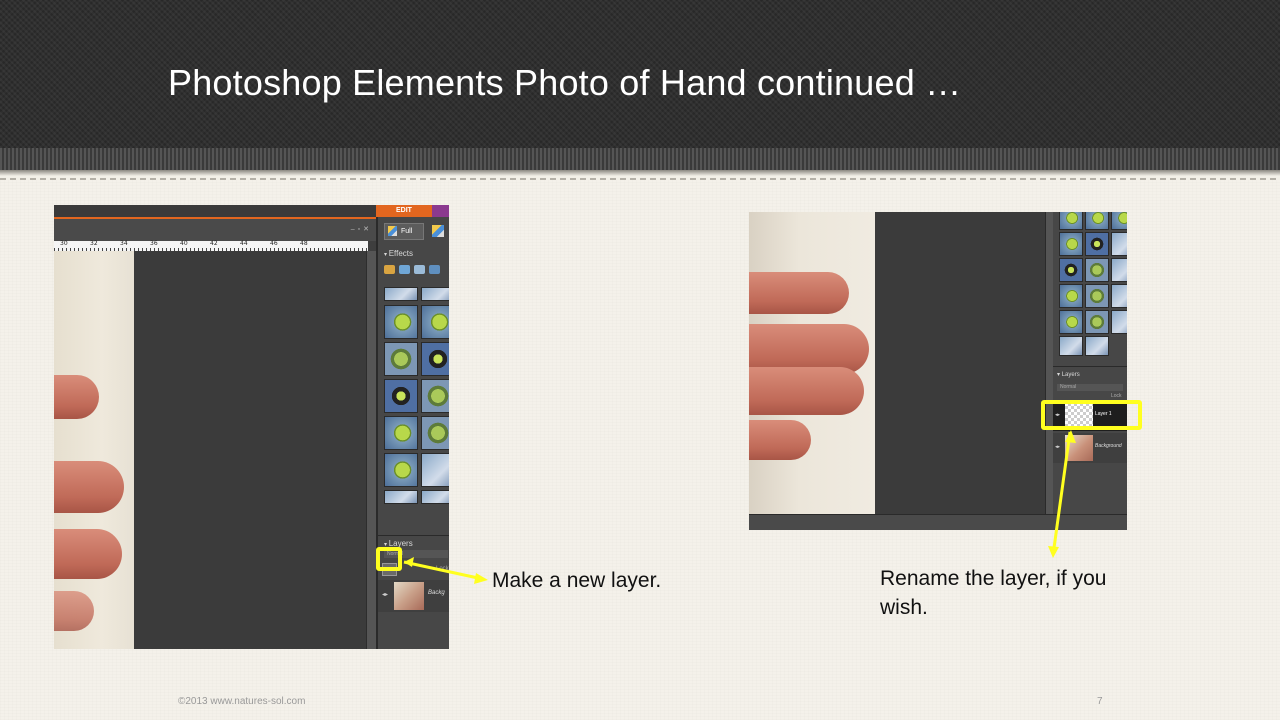 The height and width of the screenshot is (720, 1280). Describe the element at coordinates (215, 212) in the screenshot. I see `menu-bar` at that location.